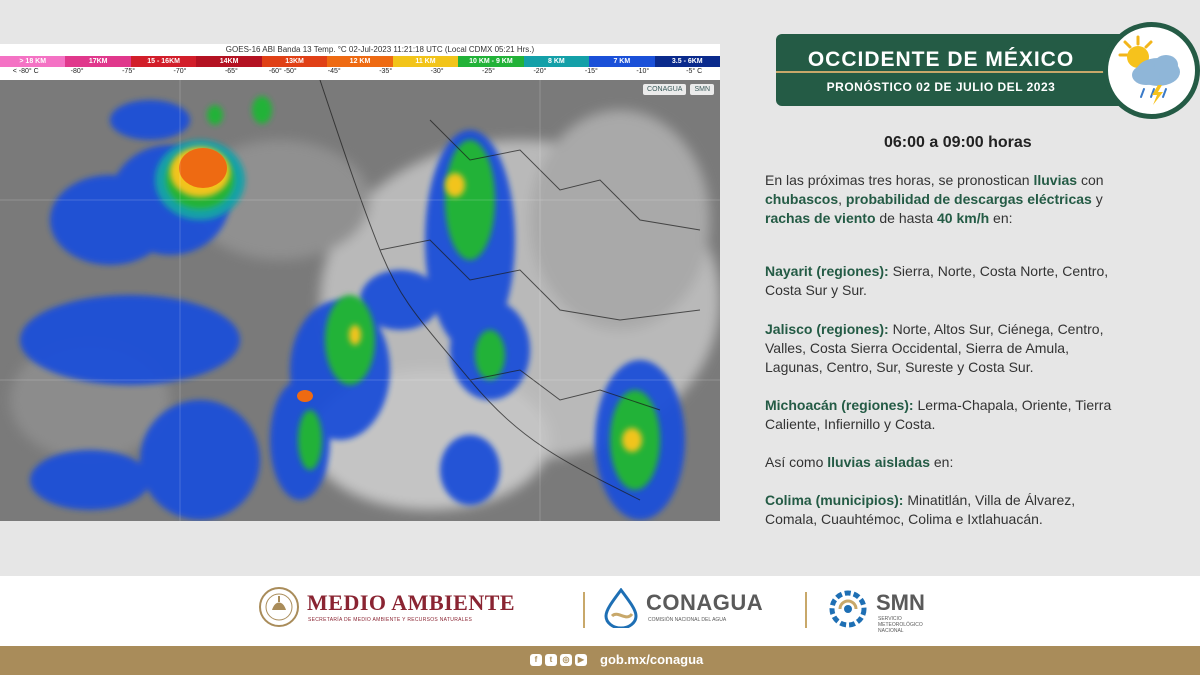 Image resolution: width=1200 pixels, height=675 pixels. What do you see at coordinates (129, 71) in the screenshot?
I see `temperature-label: -75°` at bounding box center [129, 71].